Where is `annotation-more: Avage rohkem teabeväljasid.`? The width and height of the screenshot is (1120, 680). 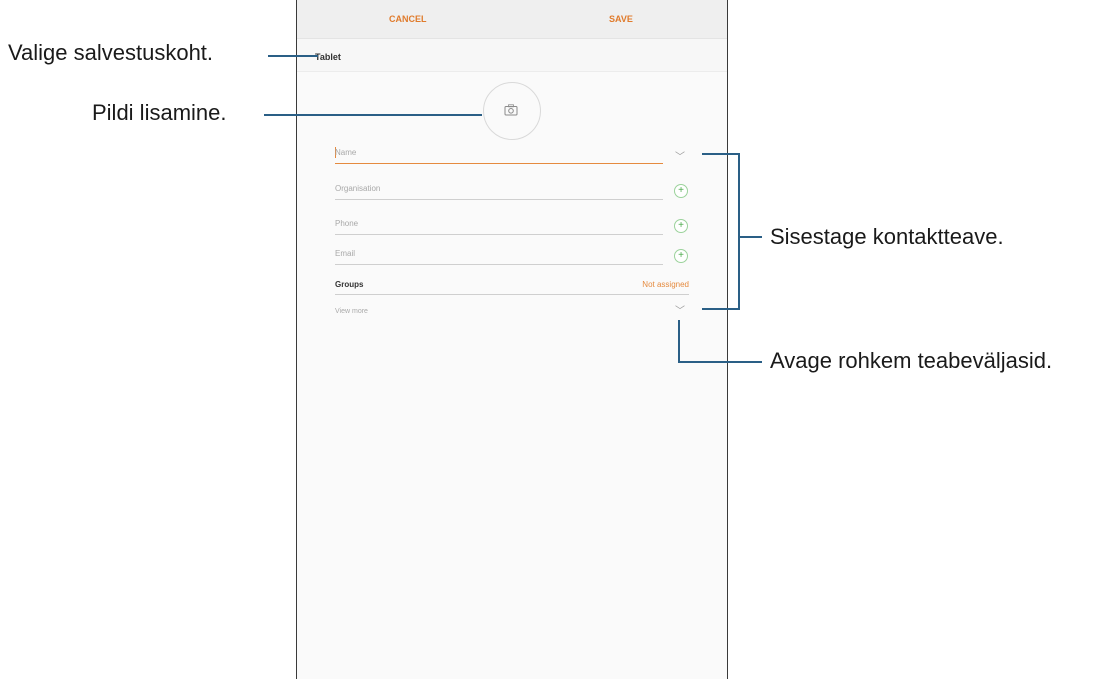 annotation-more: Avage rohkem teabeväljasid. is located at coordinates (911, 360).